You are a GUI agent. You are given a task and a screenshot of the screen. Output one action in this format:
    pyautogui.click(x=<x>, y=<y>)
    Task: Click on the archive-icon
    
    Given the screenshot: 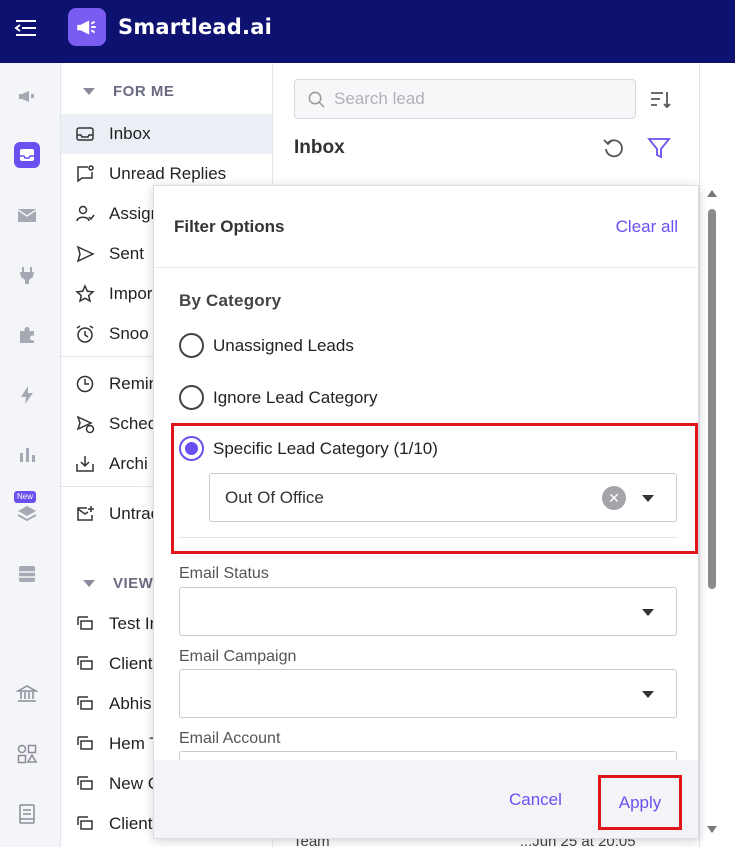 What is the action you would take?
    pyautogui.click(x=85, y=464)
    